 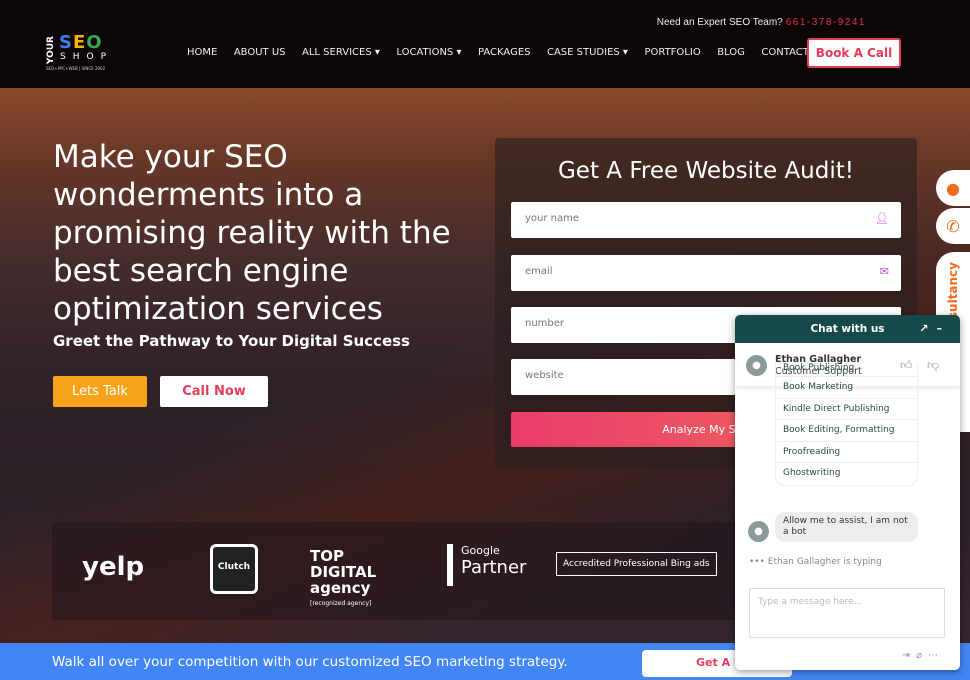 I want to click on thumbs-down-icon: 👎︎, so click(x=933, y=365).